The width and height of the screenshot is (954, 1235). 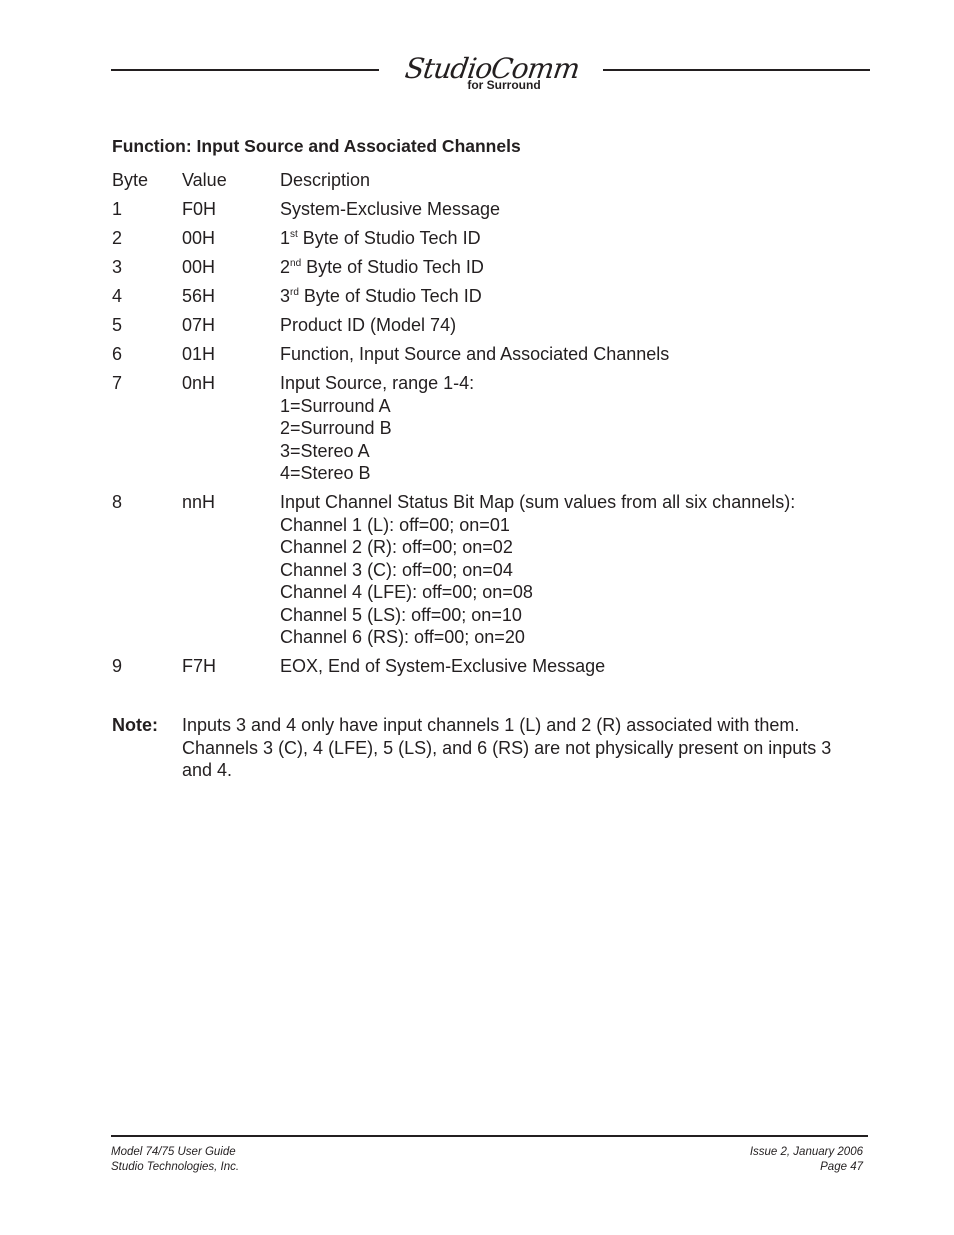 What do you see at coordinates (199, 383) in the screenshot?
I see `value-cell: 0nH` at bounding box center [199, 383].